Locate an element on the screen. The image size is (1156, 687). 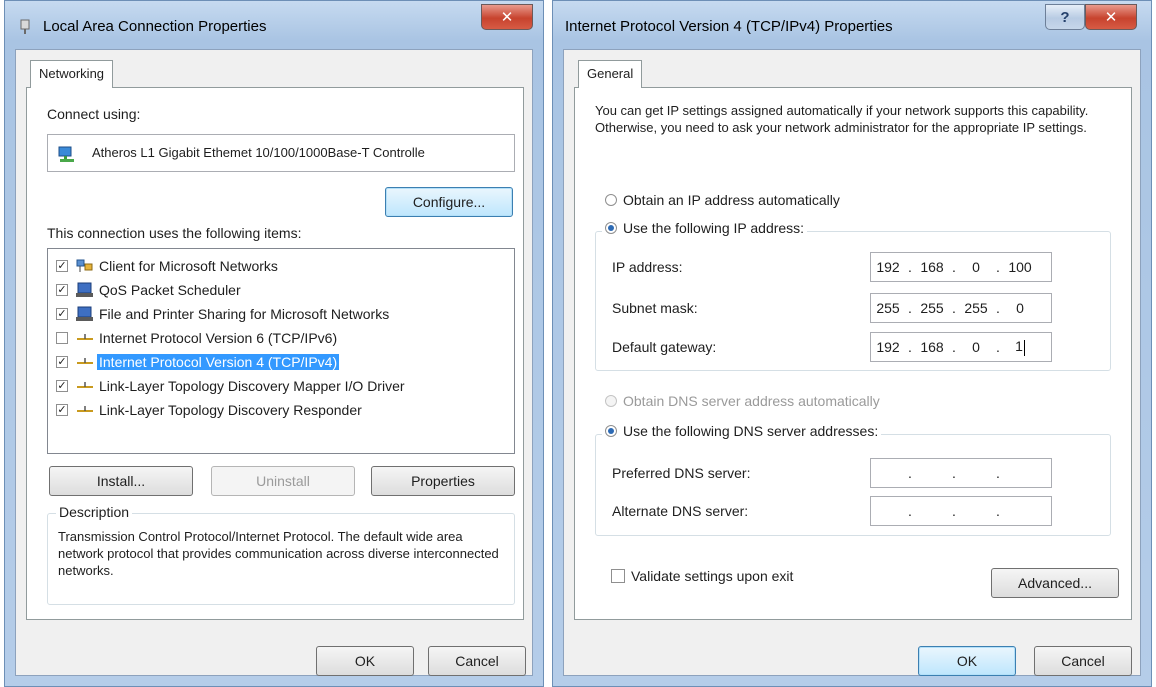
validate-label: Validate settings upon exit is located at coordinates (712, 576).